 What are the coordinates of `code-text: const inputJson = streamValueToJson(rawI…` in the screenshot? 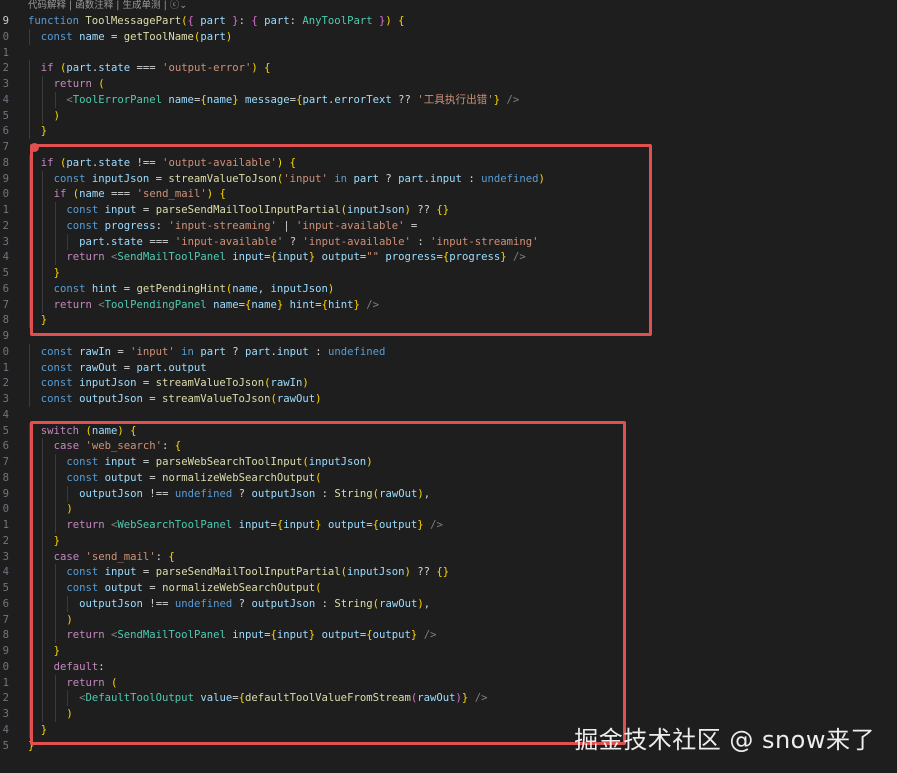 It's located at (174, 383).